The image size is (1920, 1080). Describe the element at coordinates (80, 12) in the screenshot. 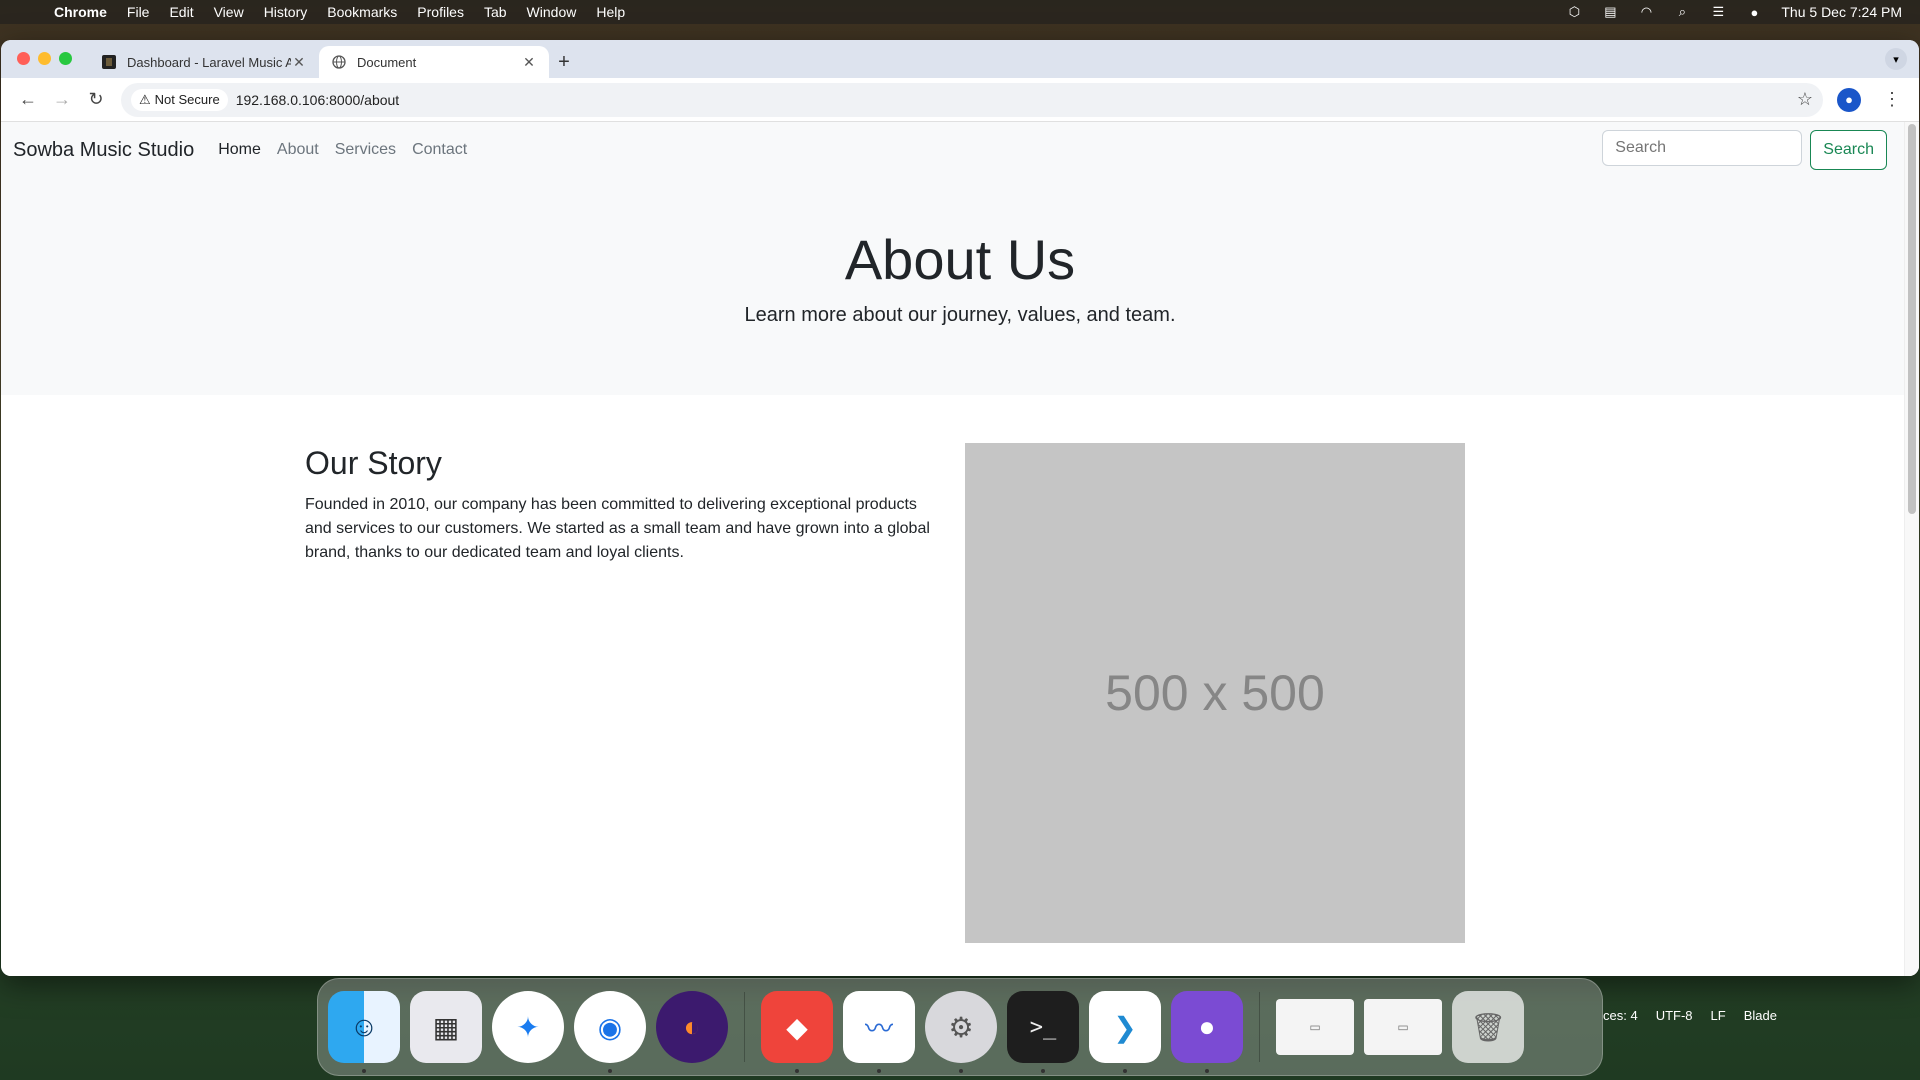

I see `menu-app-chrome: Chrome` at that location.